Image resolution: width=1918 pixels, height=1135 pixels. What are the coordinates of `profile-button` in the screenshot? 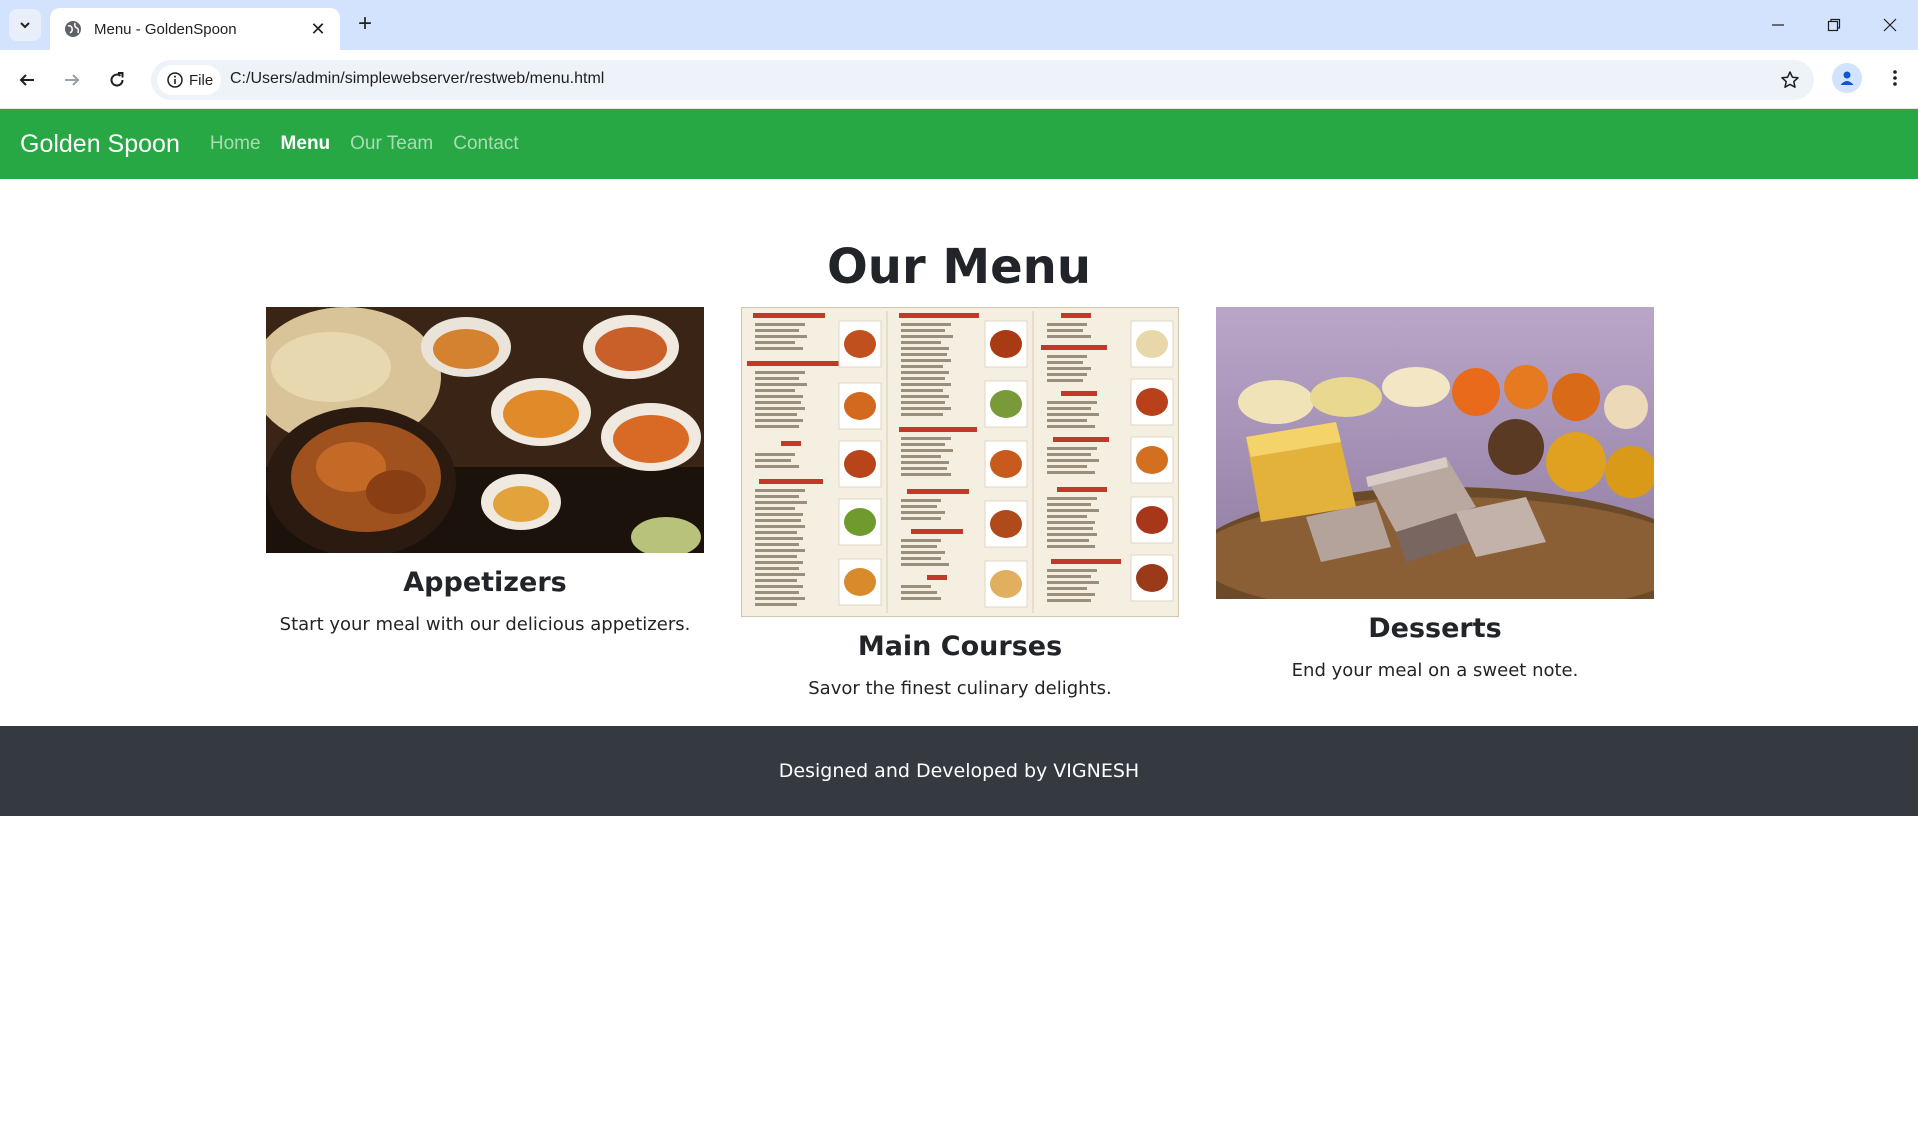 It's located at (1847, 78).